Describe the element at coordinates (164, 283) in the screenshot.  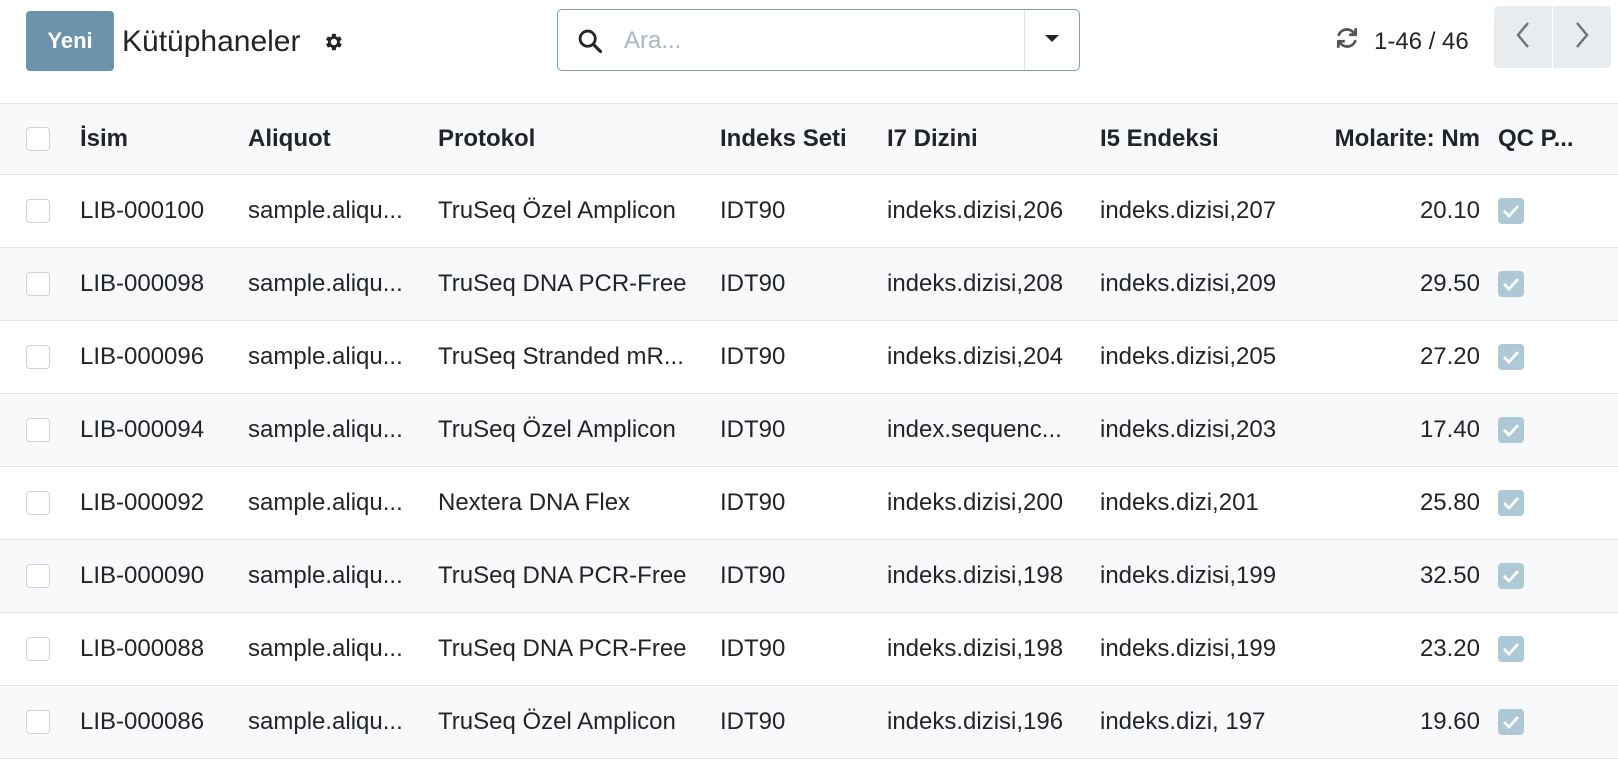
I see `cell-name: LIB-000098` at that location.